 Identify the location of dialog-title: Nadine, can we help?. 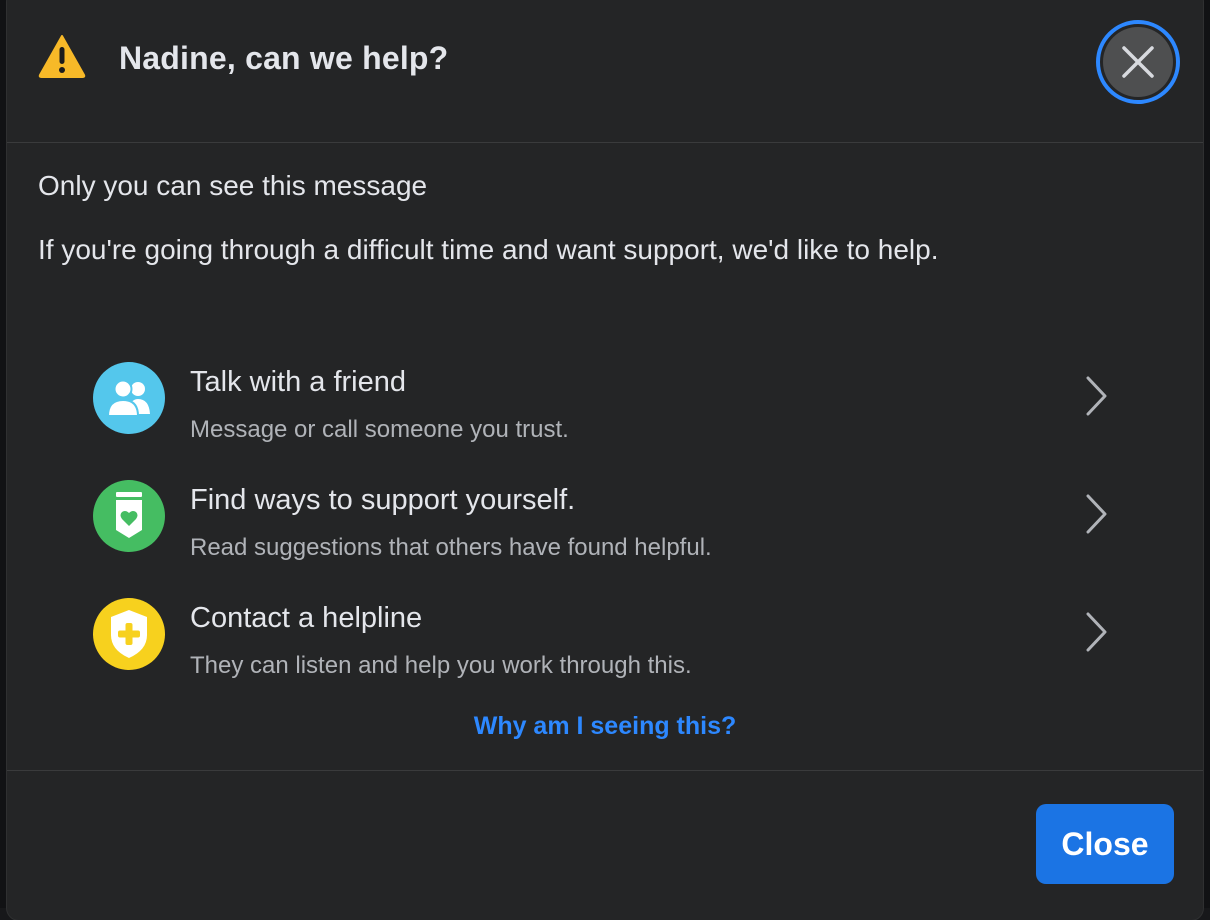
(284, 58).